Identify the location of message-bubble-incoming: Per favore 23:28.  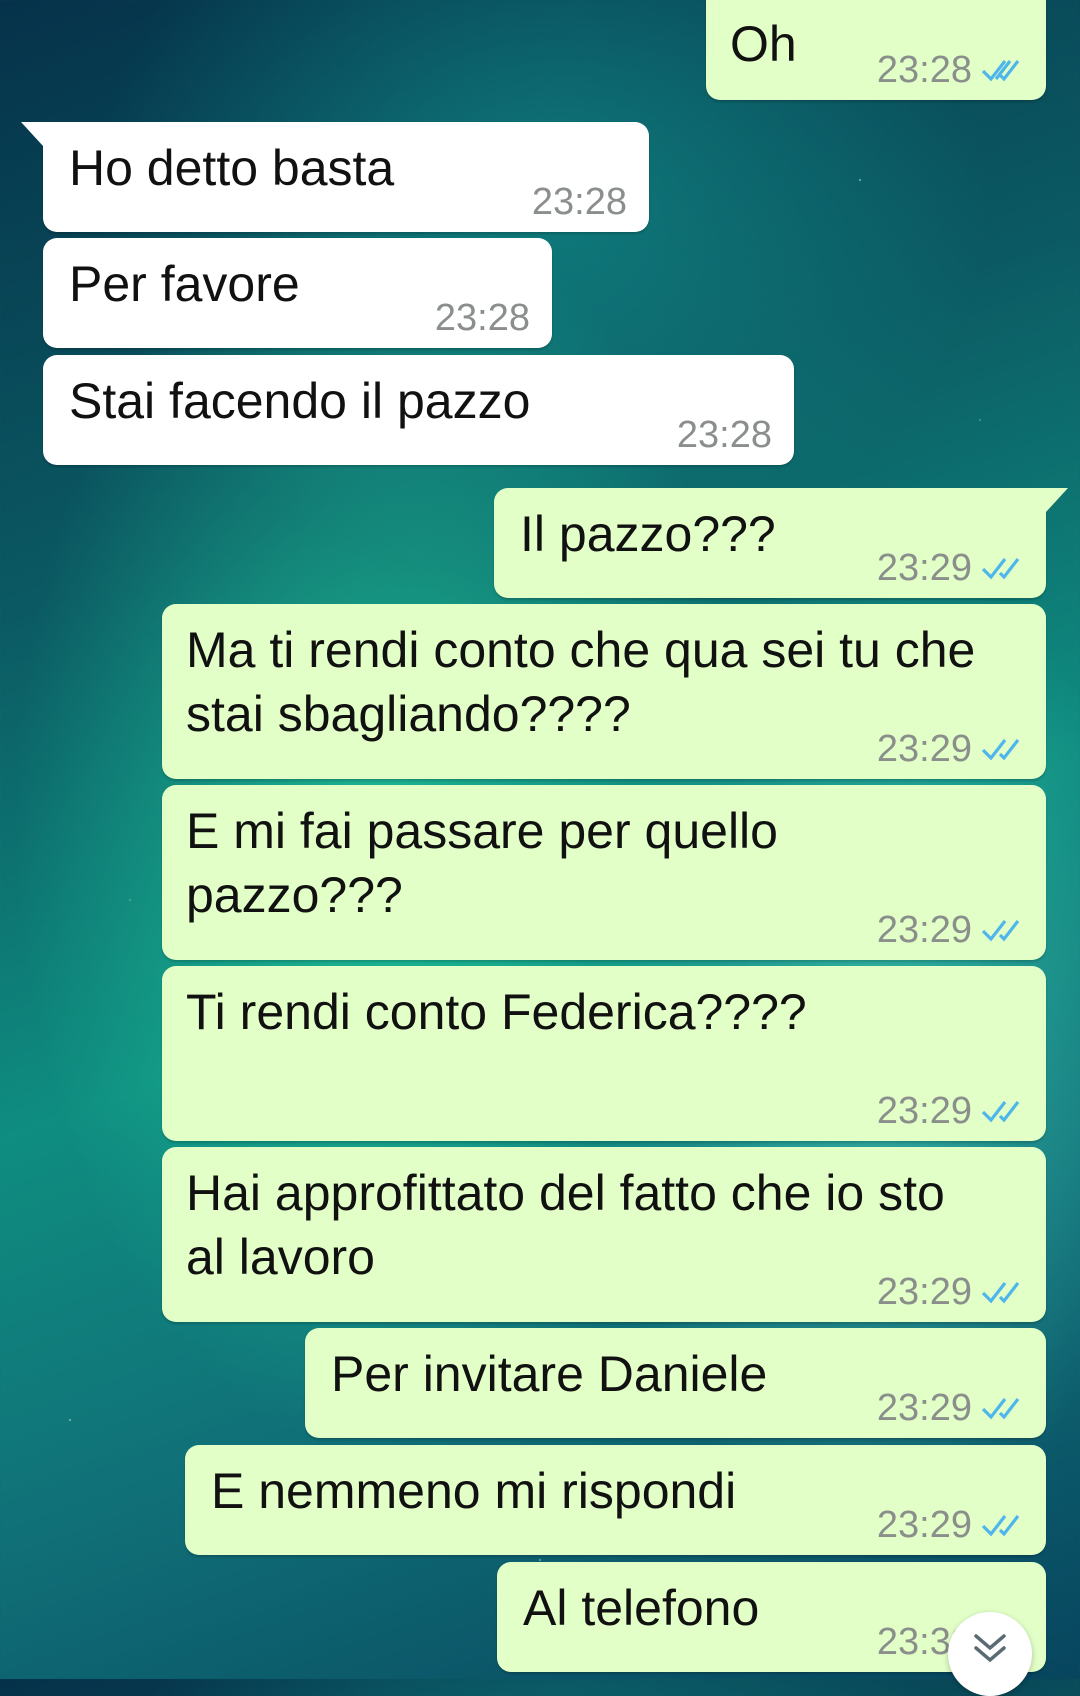
(297, 293).